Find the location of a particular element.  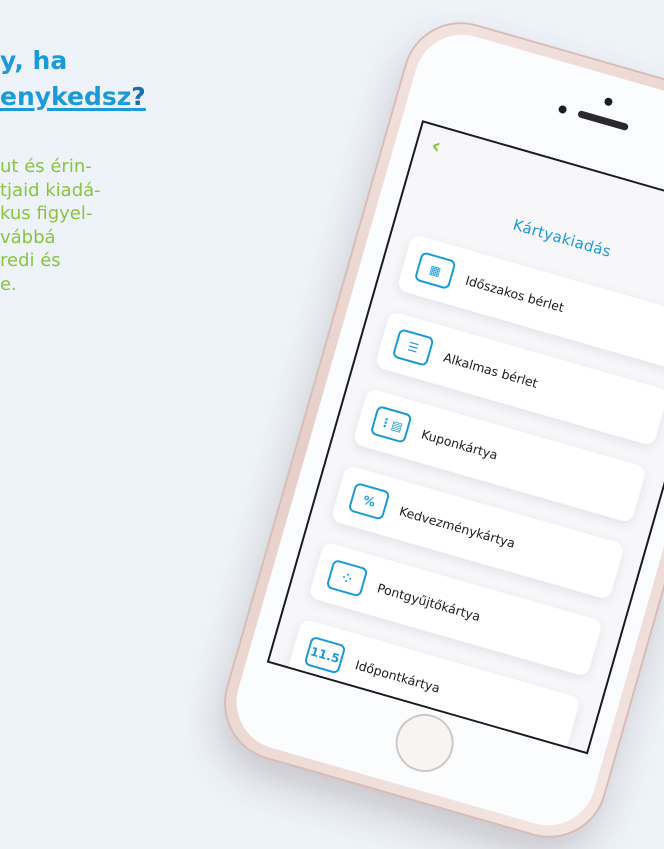

home-button is located at coordinates (424, 743).